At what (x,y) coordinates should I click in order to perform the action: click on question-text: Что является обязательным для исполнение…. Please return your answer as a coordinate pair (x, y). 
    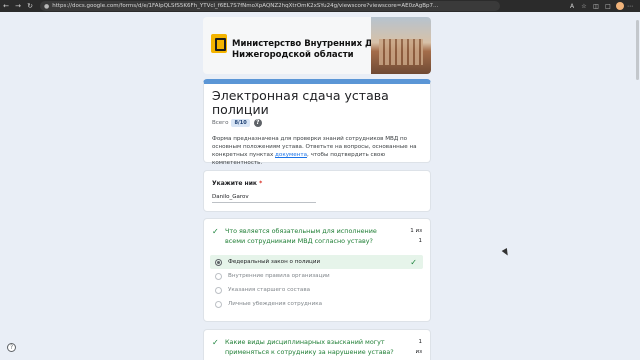
    Looking at the image, I should click on (301, 236).